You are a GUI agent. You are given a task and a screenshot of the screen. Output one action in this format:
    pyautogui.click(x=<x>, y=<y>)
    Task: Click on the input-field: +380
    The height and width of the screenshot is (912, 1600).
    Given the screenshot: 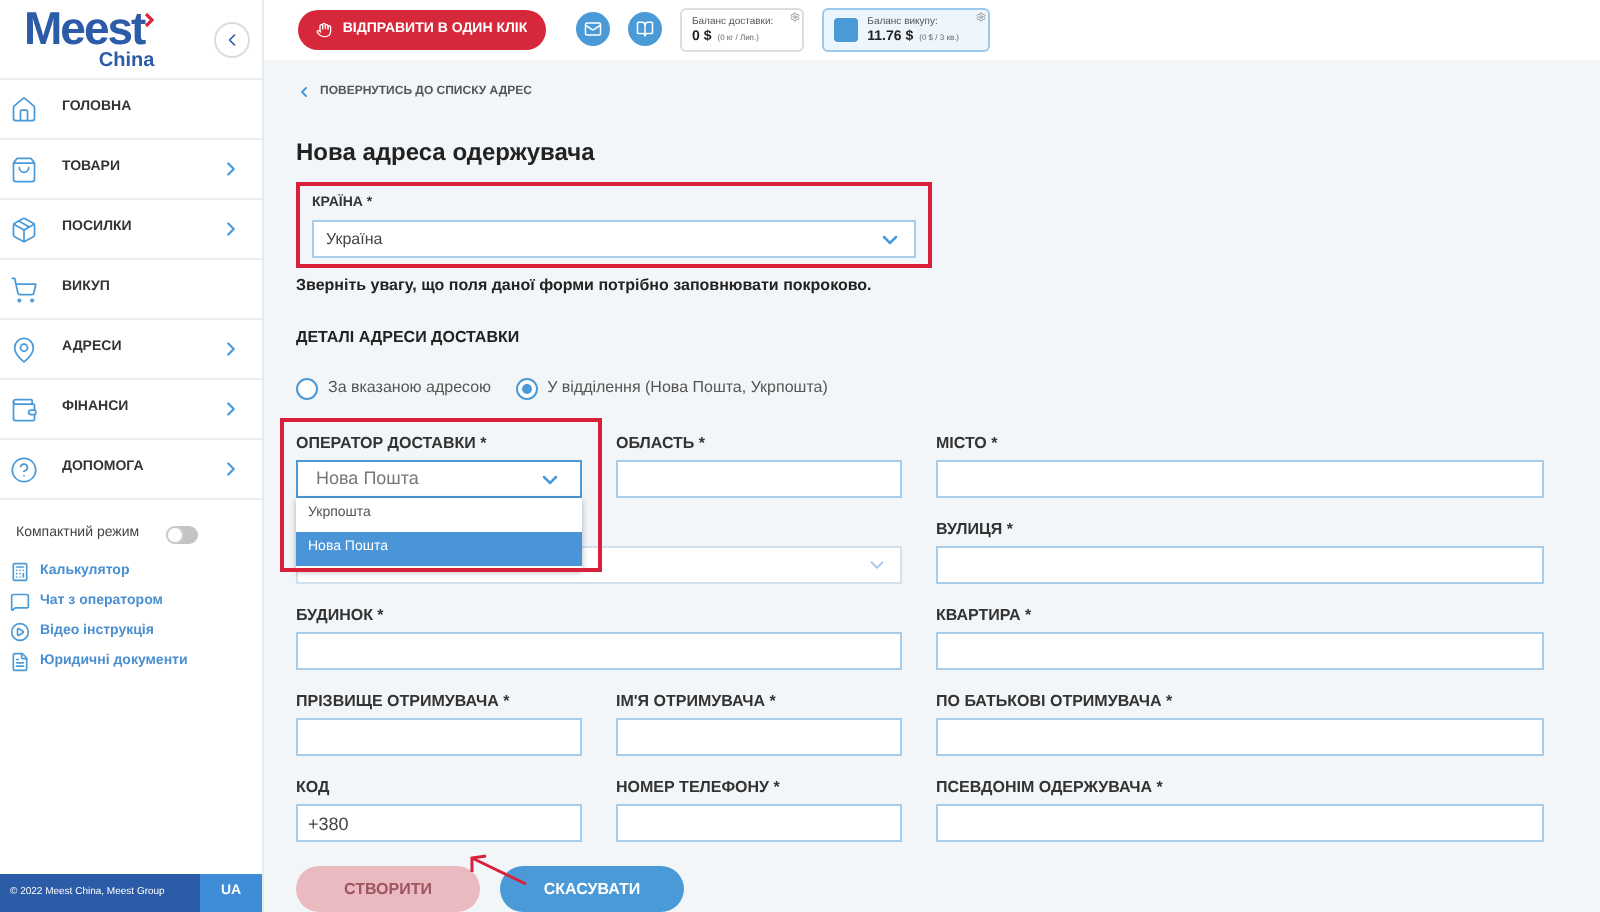 What is the action you would take?
    pyautogui.click(x=439, y=823)
    